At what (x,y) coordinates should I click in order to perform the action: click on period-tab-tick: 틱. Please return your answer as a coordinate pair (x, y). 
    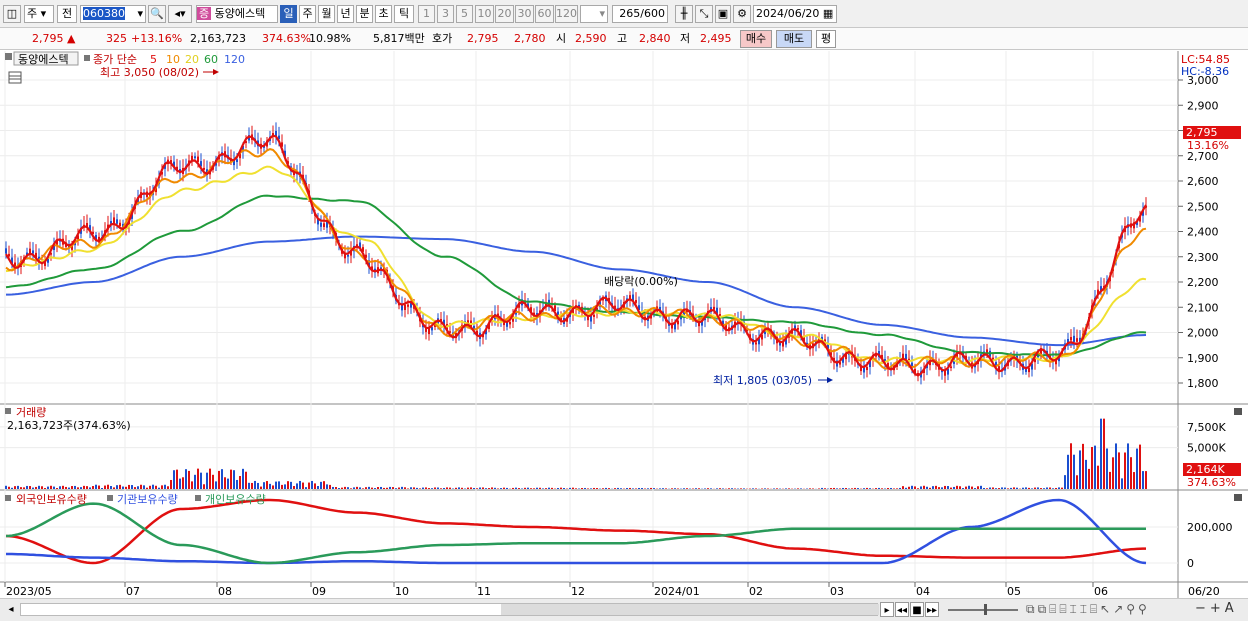
    Looking at the image, I should click on (404, 14).